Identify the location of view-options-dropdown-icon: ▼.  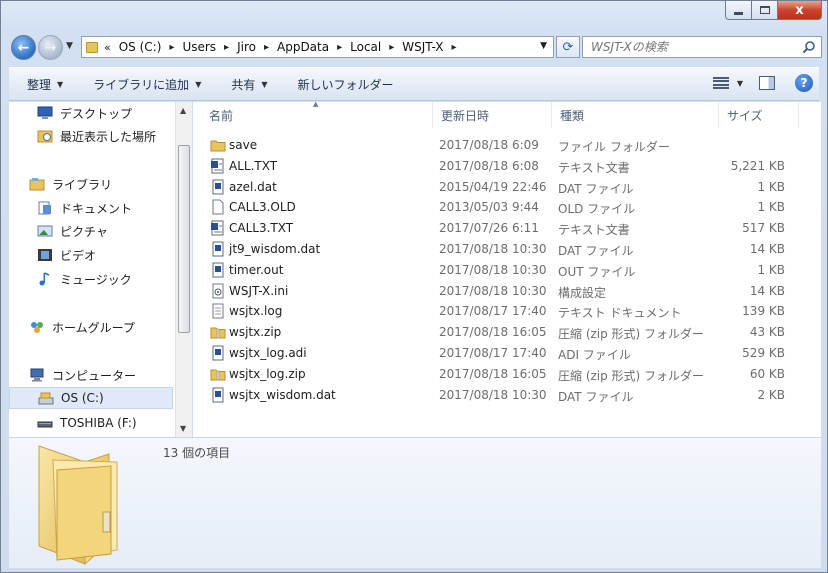
(740, 83).